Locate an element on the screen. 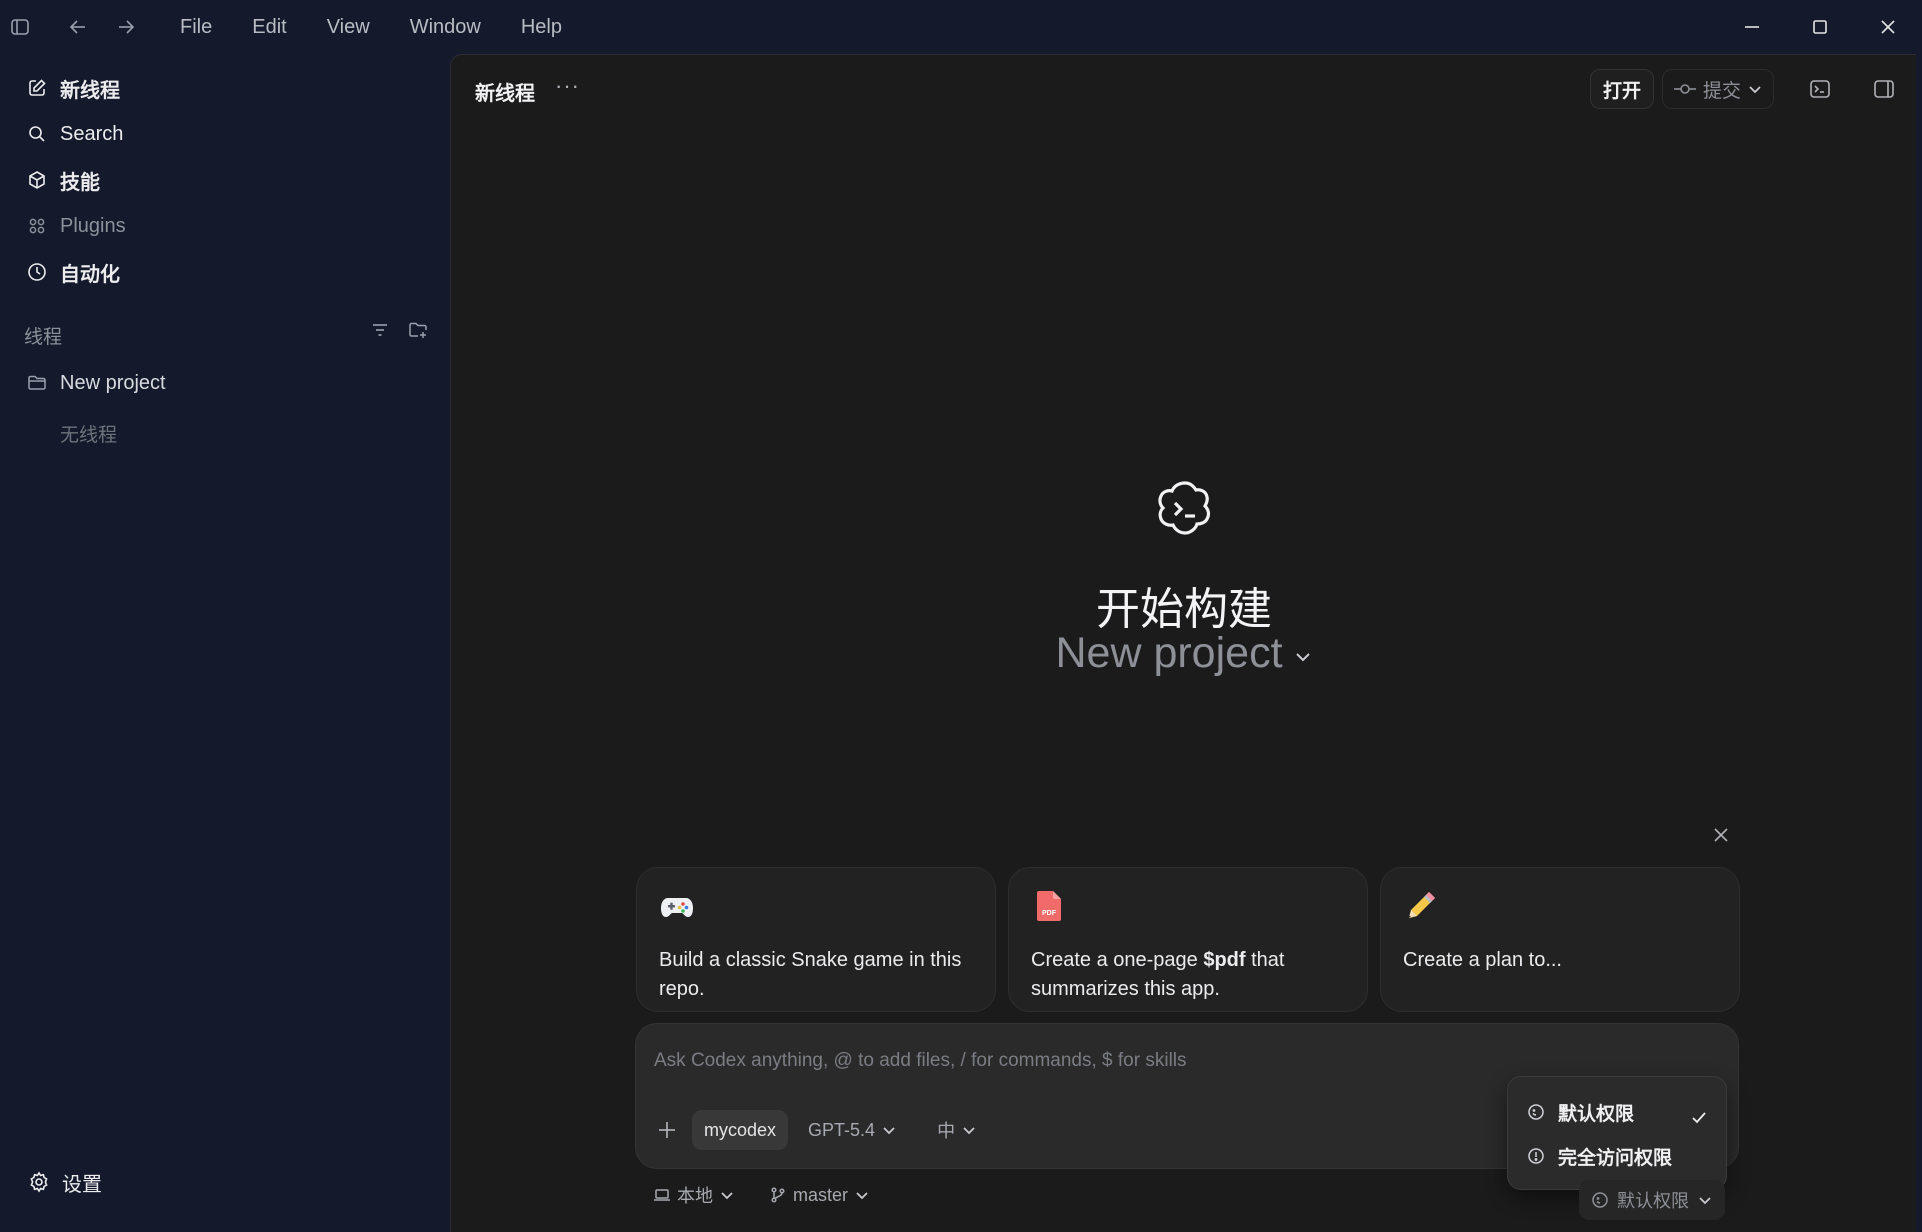 The image size is (1922, 1232). project-name: New project is located at coordinates (113, 382).